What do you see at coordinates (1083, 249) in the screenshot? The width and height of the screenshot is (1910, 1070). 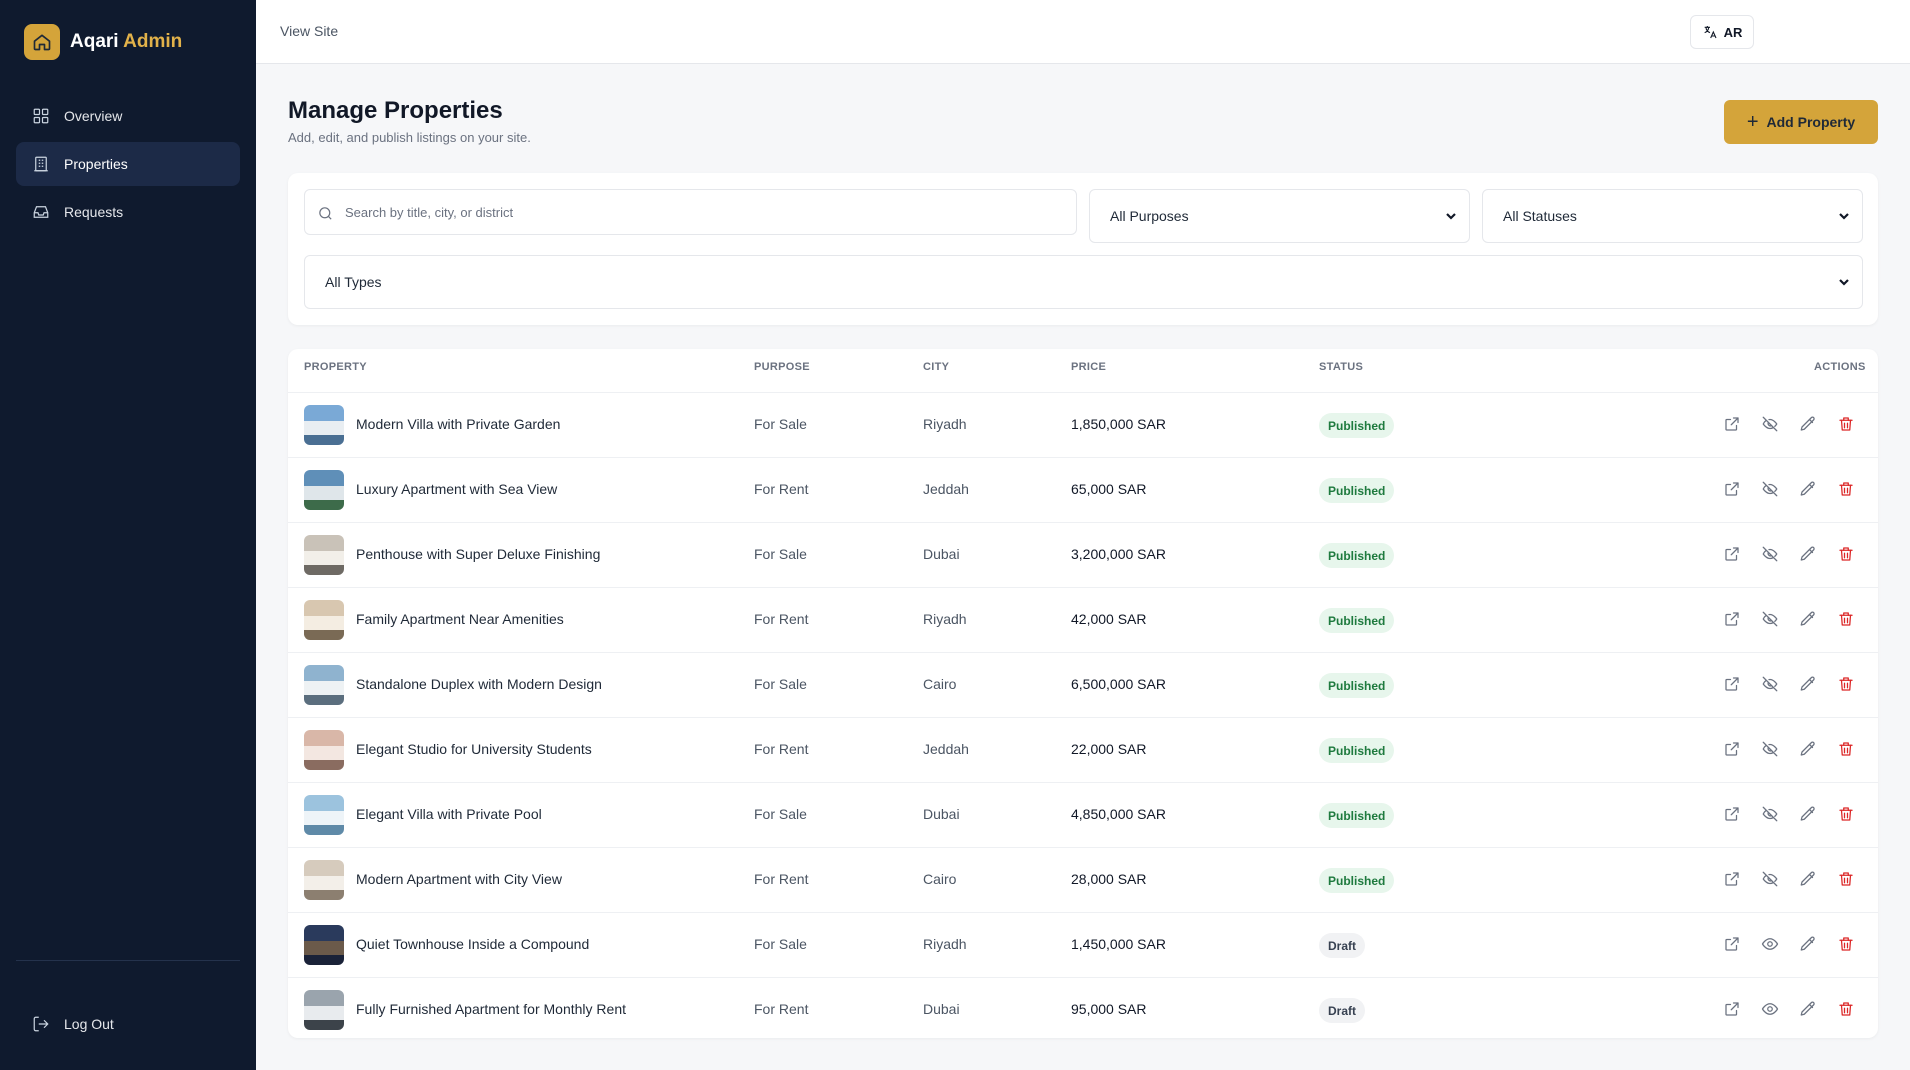 I see `filters-card: All Purposes All Statuses All Types` at bounding box center [1083, 249].